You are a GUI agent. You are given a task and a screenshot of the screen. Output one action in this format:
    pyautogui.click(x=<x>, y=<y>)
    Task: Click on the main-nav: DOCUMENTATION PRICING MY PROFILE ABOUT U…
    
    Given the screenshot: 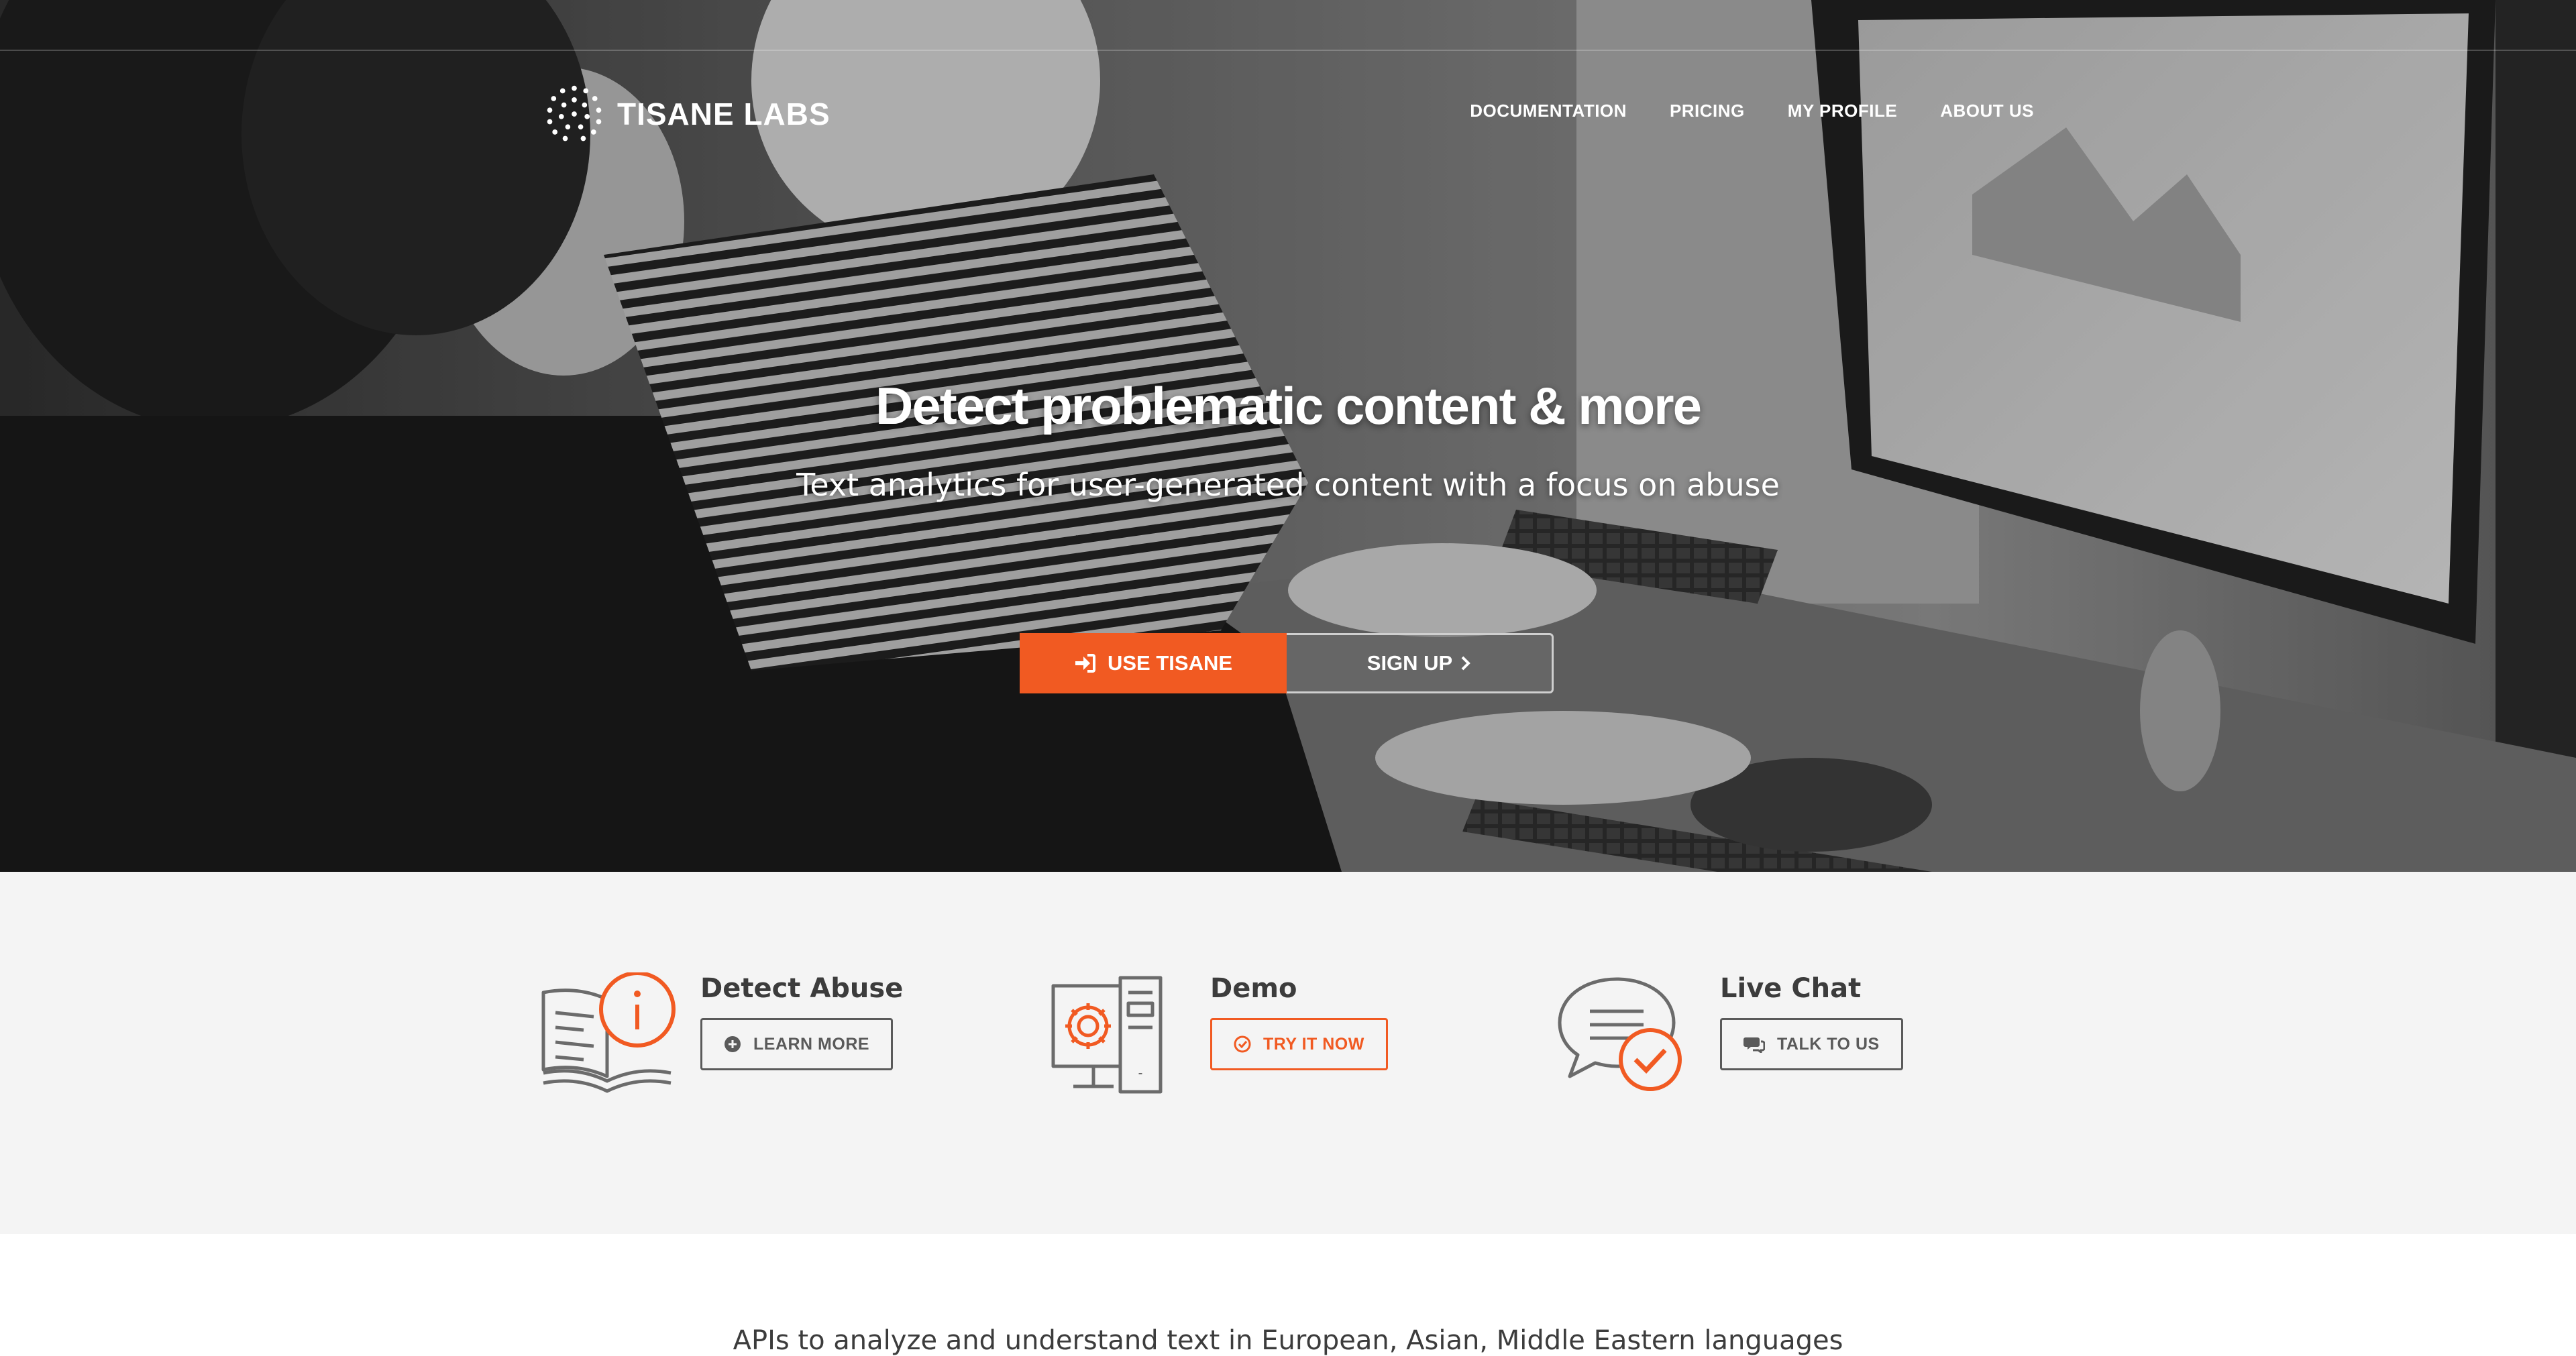 What is the action you would take?
    pyautogui.click(x=1752, y=111)
    